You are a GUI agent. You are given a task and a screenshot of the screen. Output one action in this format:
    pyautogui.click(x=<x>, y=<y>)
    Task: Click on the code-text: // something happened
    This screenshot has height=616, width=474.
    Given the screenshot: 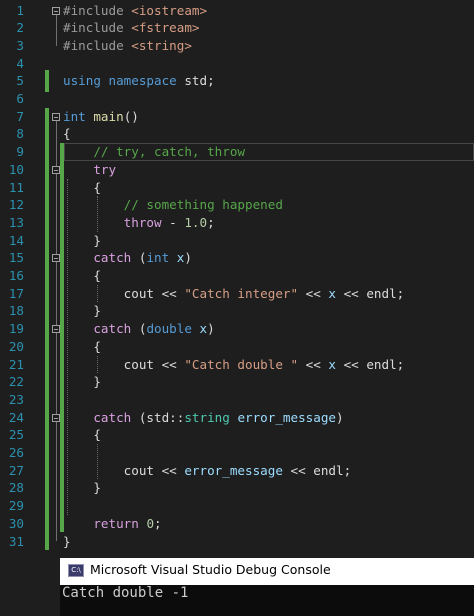 What is the action you would take?
    pyautogui.click(x=173, y=205)
    